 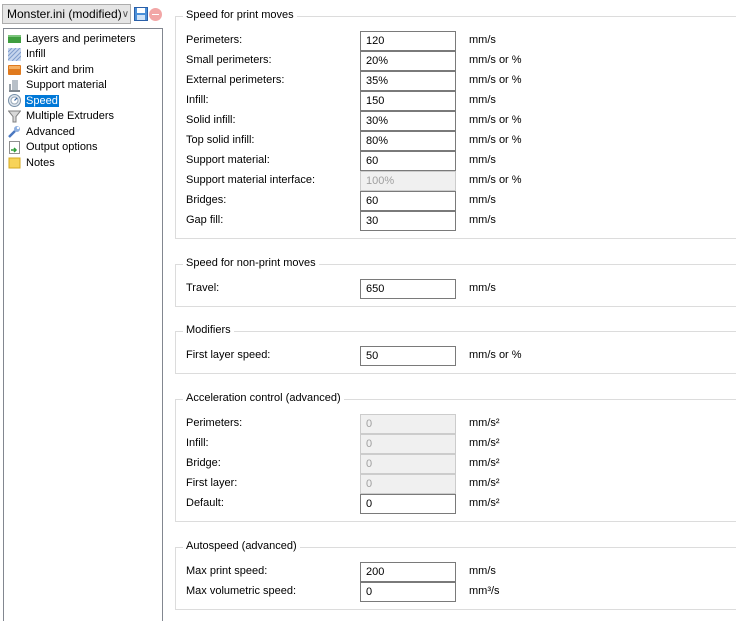 I want to click on preset-name: Monster.ini (modified), so click(x=64, y=14).